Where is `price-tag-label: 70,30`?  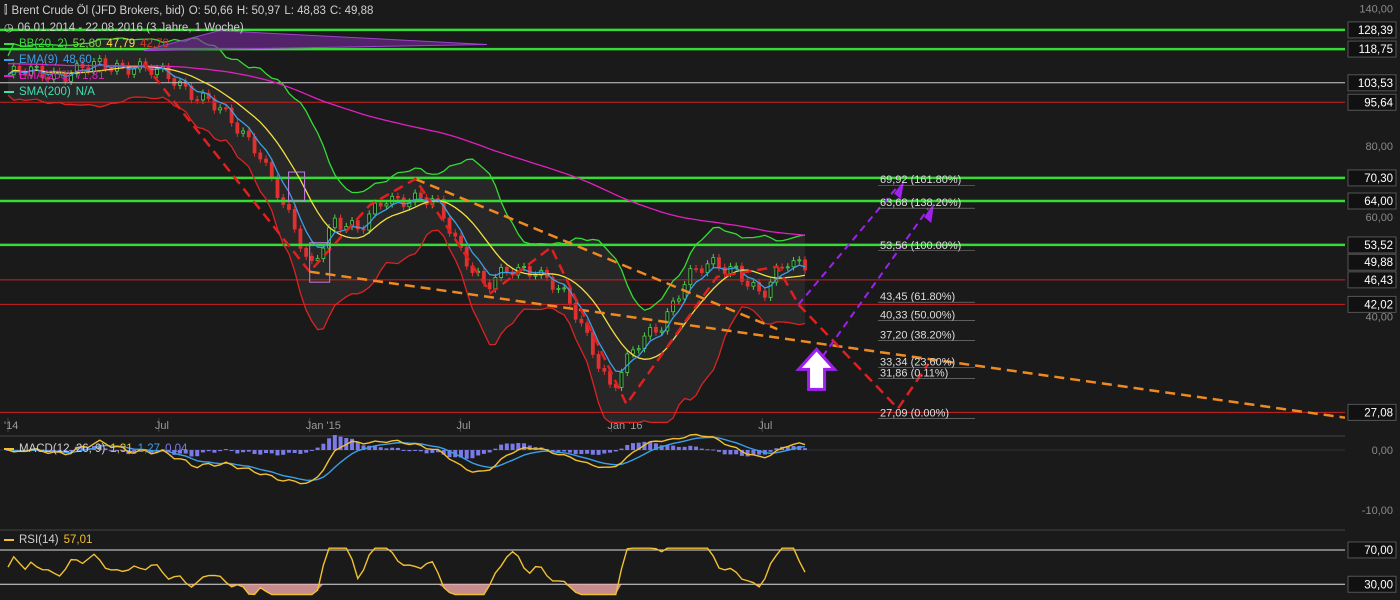
price-tag-label: 70,30 is located at coordinates (1378, 179).